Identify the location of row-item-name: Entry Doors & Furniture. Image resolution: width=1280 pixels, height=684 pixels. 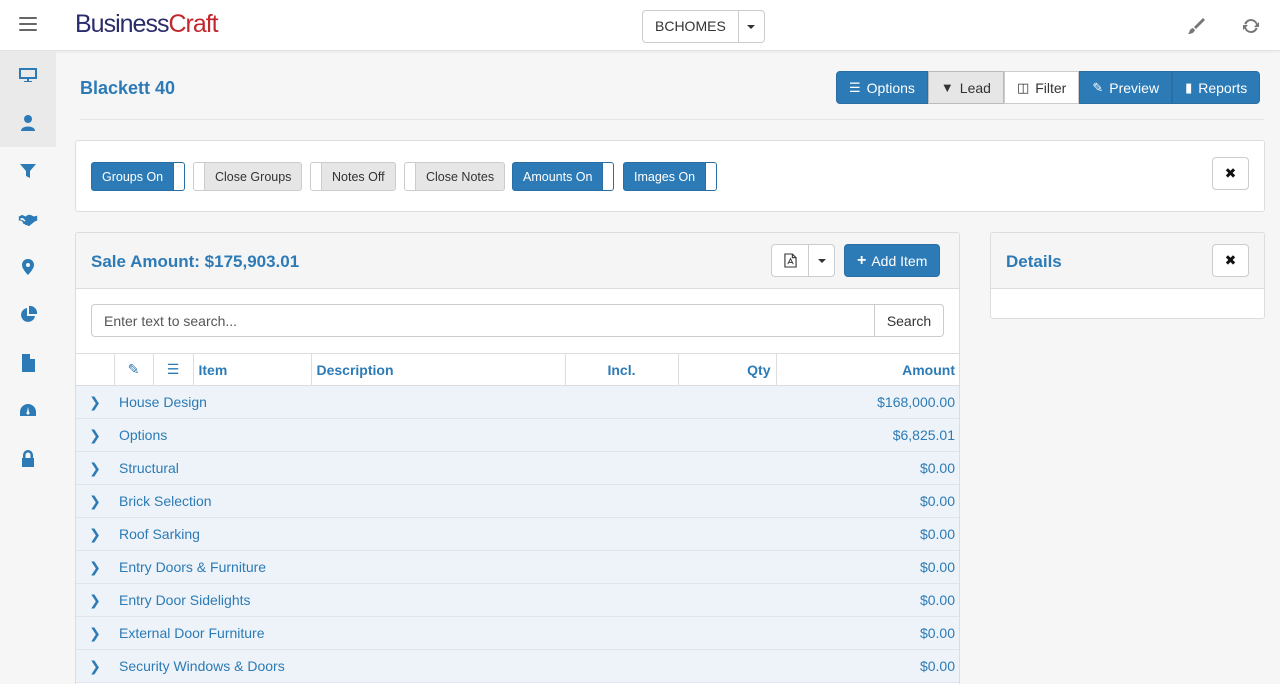
(445, 567).